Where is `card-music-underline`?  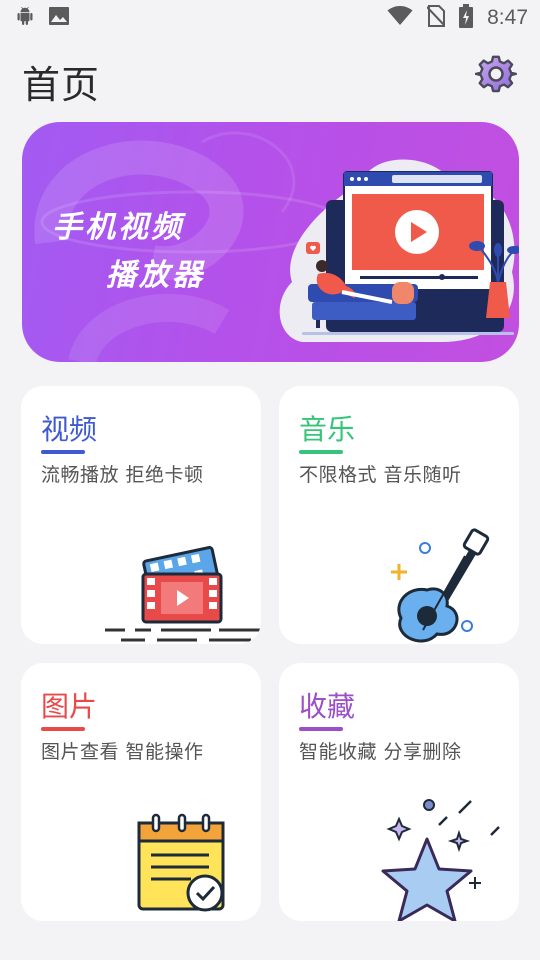 card-music-underline is located at coordinates (321, 452).